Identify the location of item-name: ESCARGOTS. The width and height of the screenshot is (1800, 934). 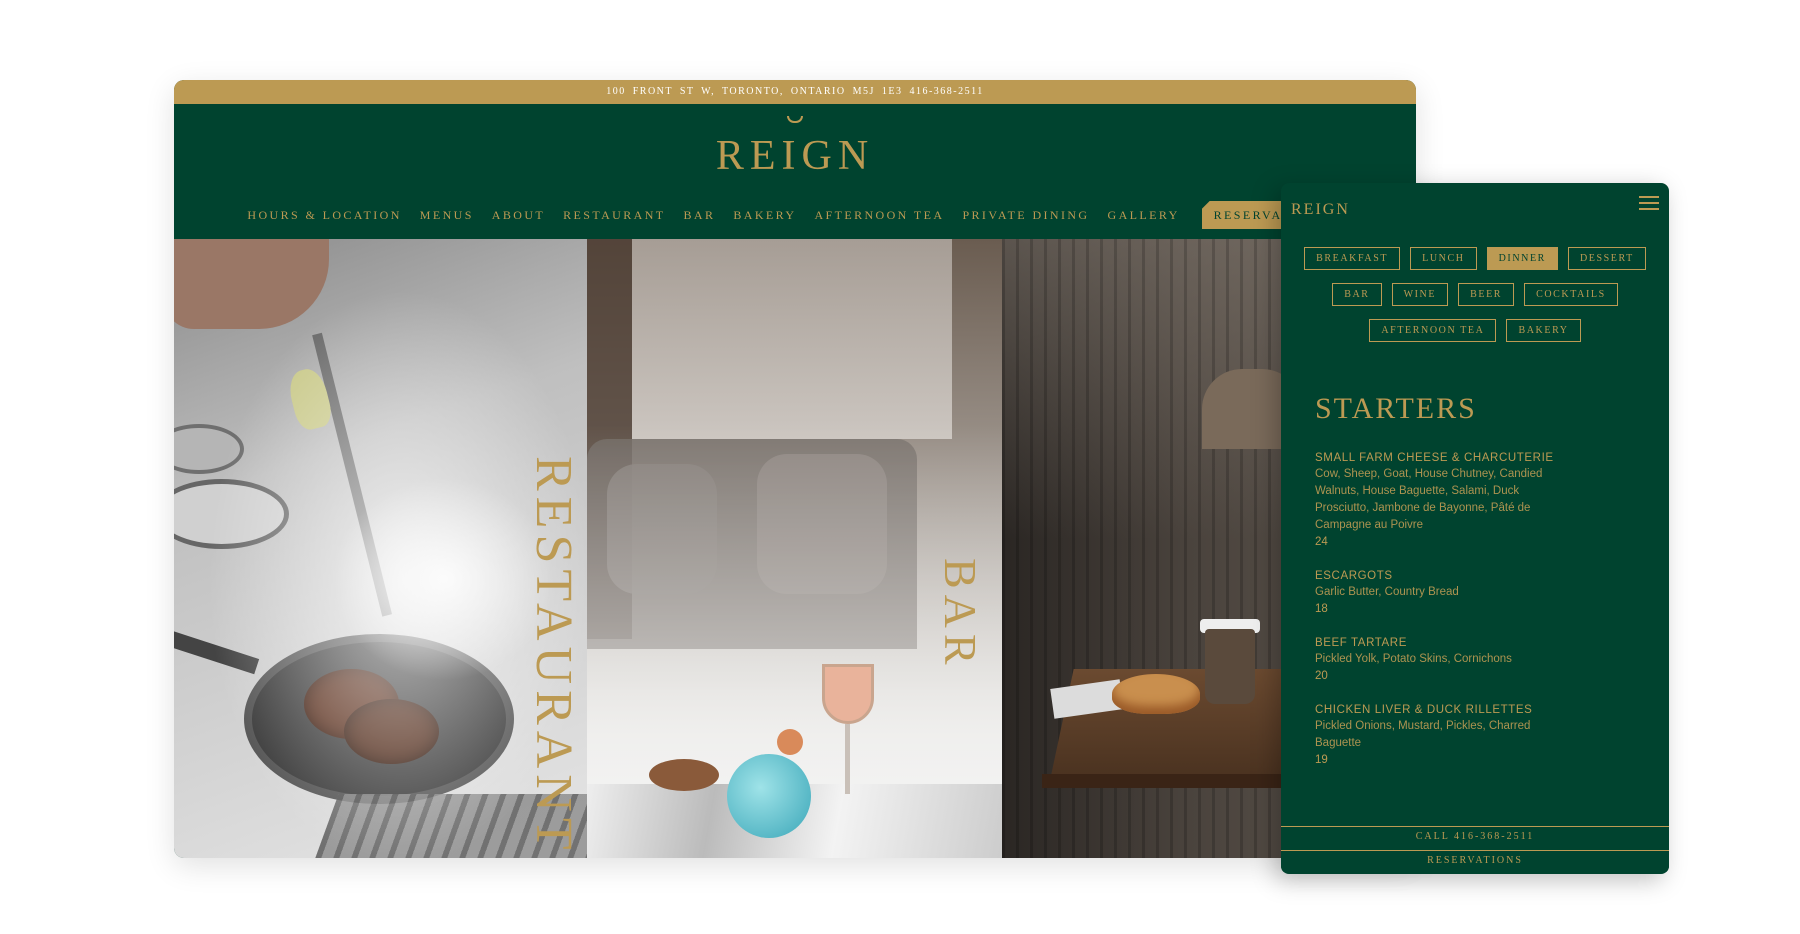
(1354, 576).